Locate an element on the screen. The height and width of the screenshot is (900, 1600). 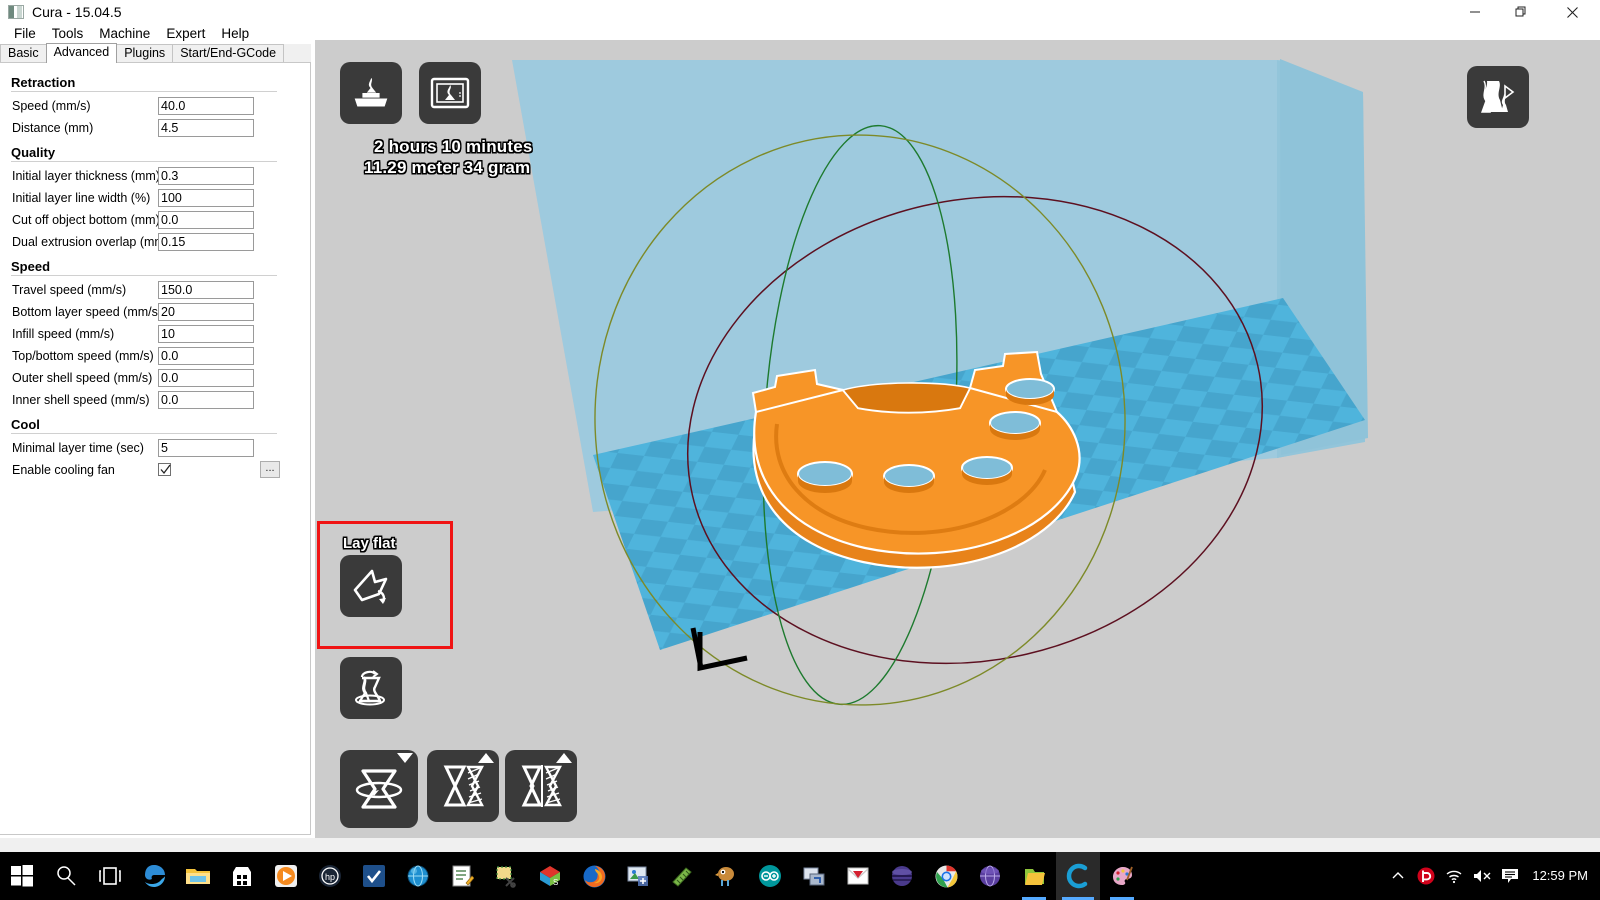
setting-row: Initial layer thickness (mm) is located at coordinates (141, 176).